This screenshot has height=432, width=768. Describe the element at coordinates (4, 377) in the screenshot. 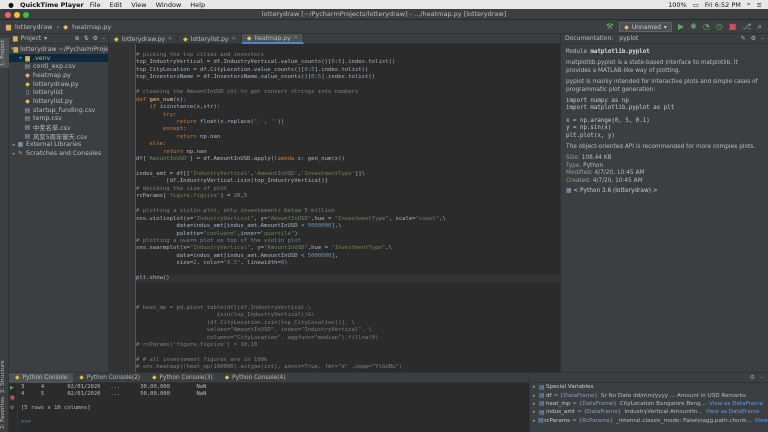

I see `structure-tool-tab: 2: Structure` at that location.